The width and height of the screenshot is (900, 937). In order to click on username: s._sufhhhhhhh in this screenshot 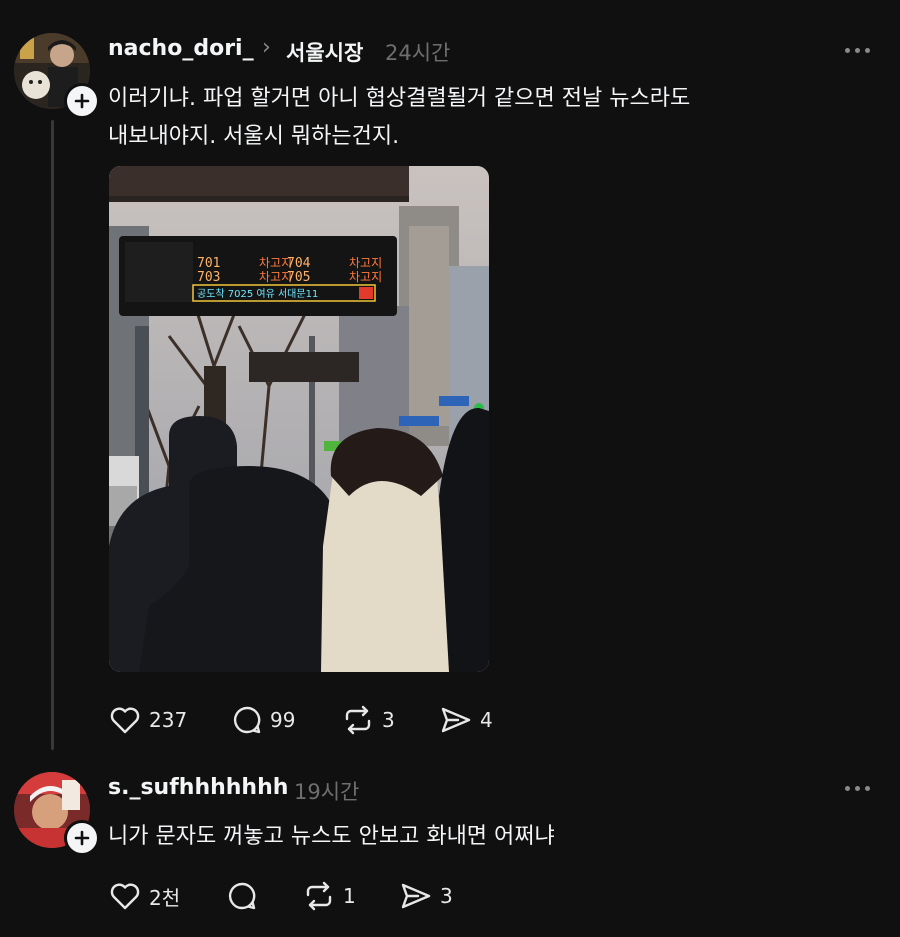, I will do `click(198, 787)`.